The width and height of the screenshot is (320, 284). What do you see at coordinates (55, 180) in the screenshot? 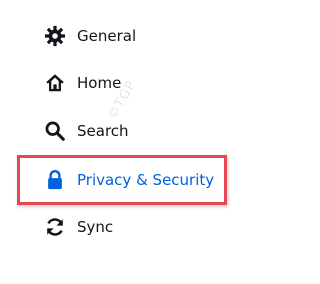
I see `lock-icon` at bounding box center [55, 180].